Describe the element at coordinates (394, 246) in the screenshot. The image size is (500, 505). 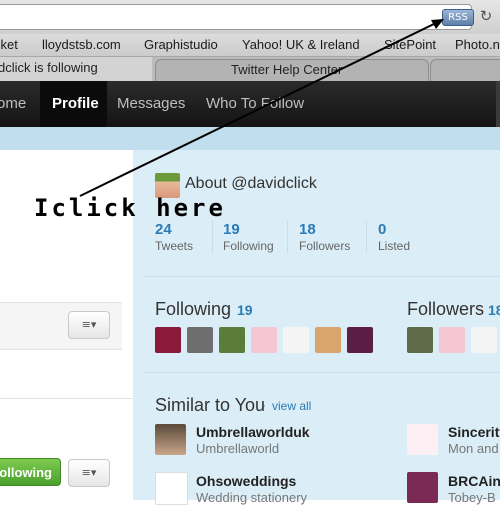
I see `stat-listed-label: Listed` at that location.